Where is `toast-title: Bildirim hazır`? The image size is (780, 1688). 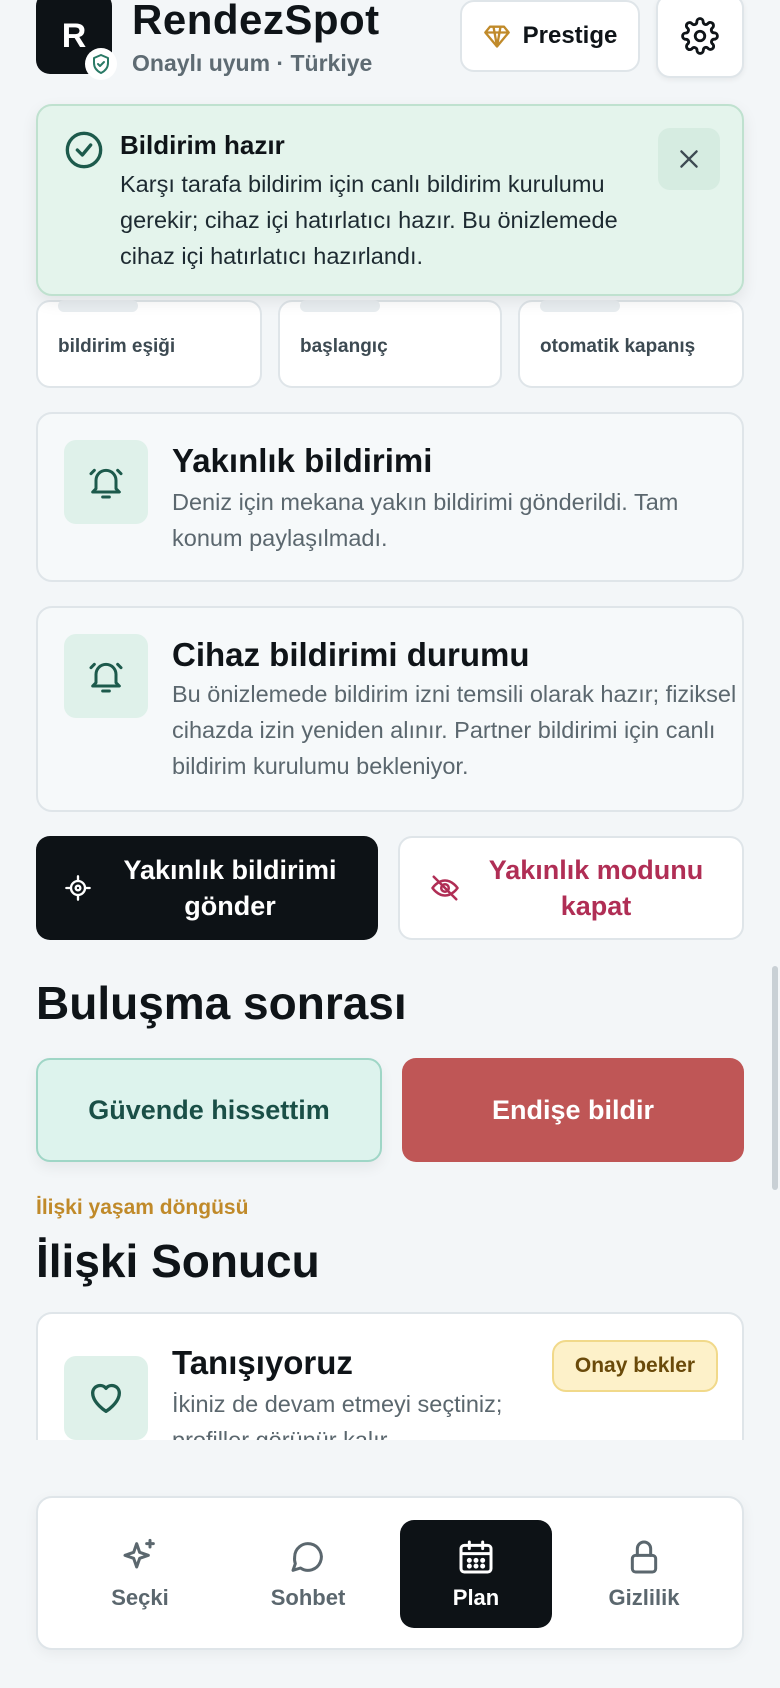 toast-title: Bildirim hazır is located at coordinates (202, 145).